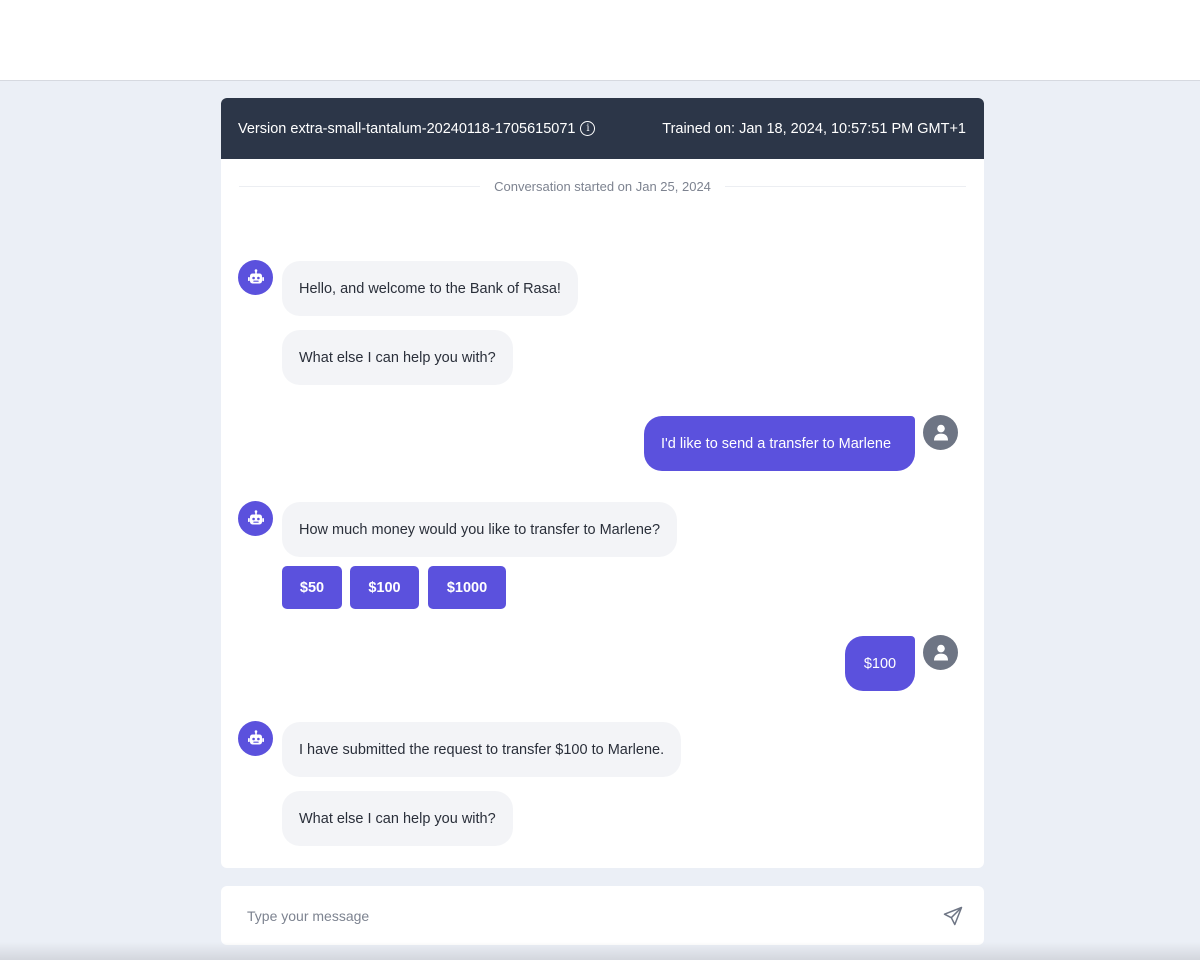 This screenshot has width=1200, height=960. What do you see at coordinates (467, 587) in the screenshot?
I see `quick-reply-1000-button: $1000` at bounding box center [467, 587].